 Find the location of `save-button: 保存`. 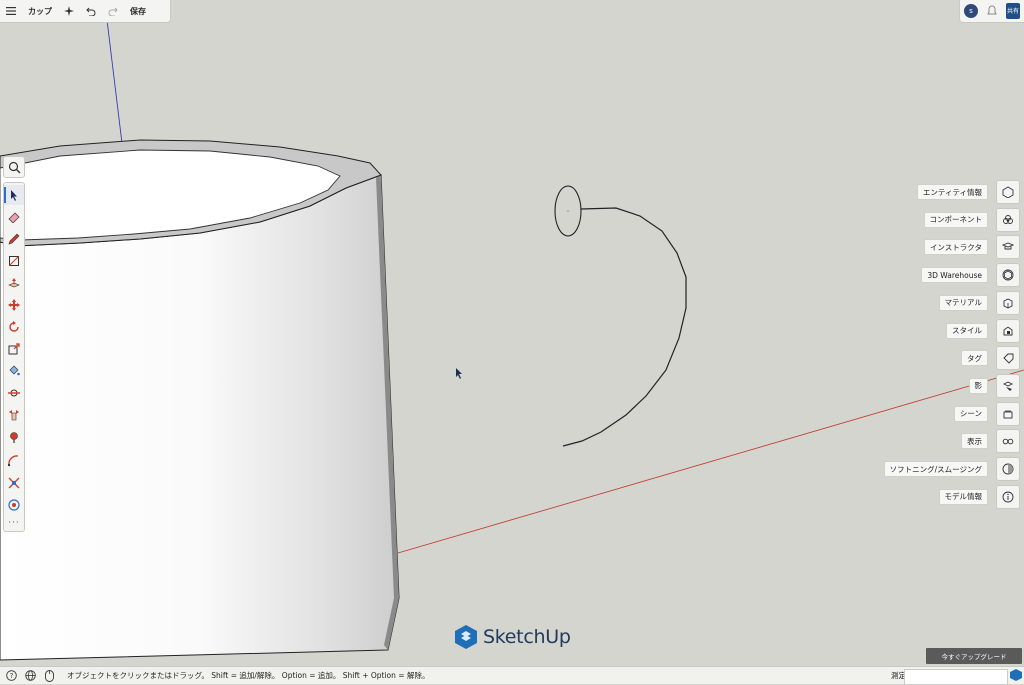

save-button: 保存 is located at coordinates (138, 11).